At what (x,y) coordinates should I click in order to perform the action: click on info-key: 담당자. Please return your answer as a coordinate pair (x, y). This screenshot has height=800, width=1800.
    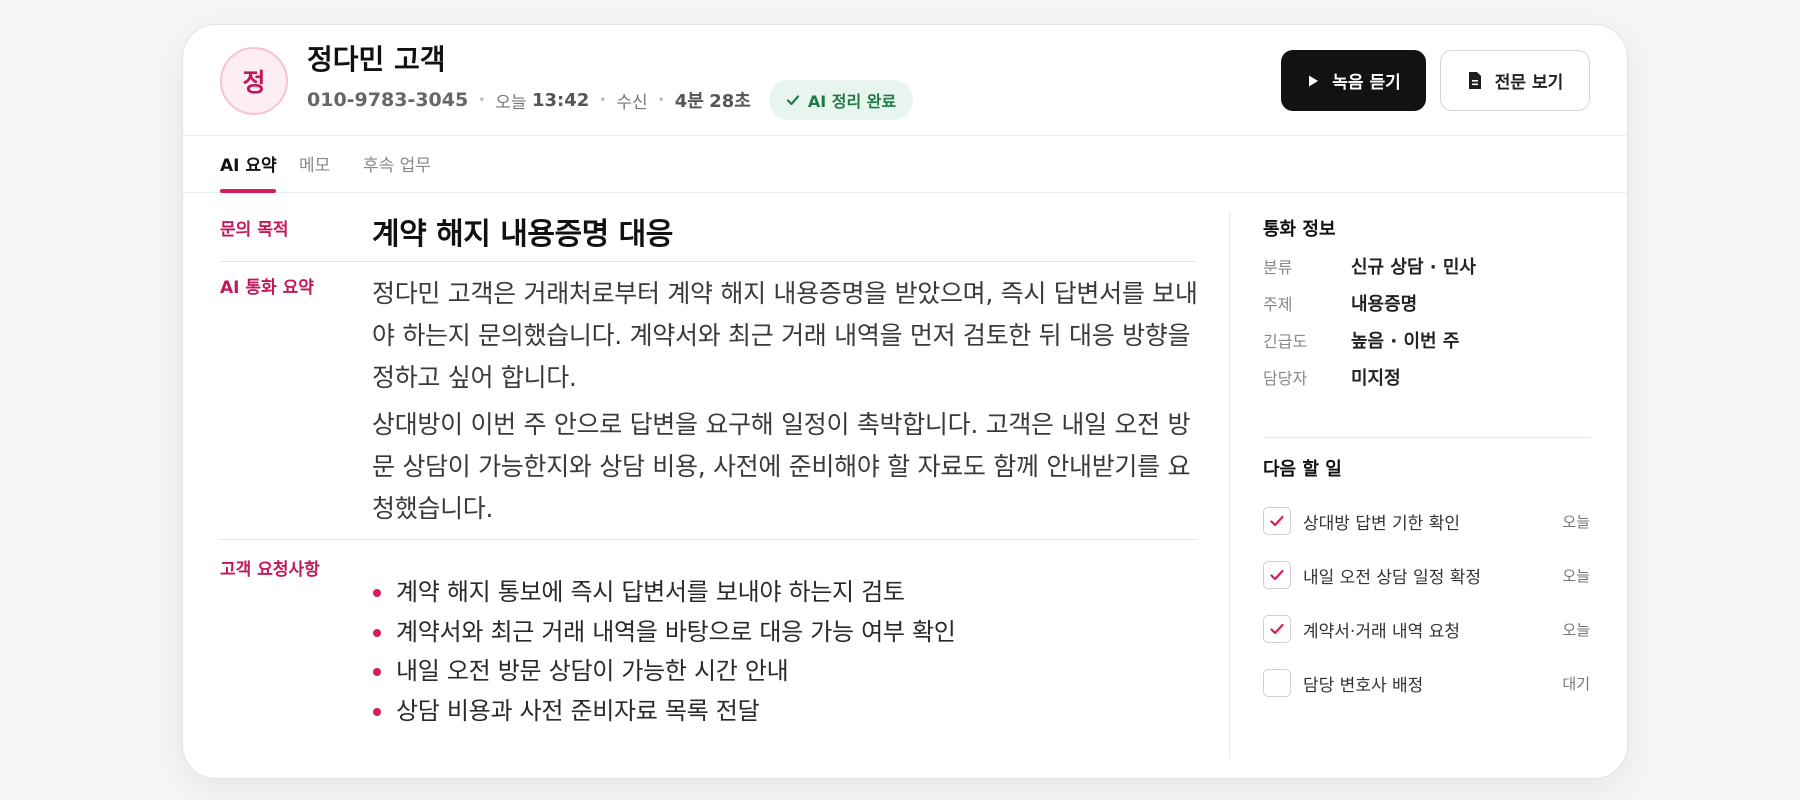
    Looking at the image, I should click on (1285, 378).